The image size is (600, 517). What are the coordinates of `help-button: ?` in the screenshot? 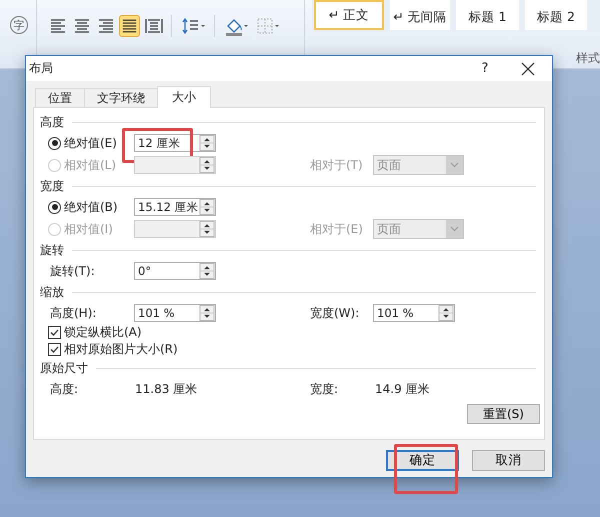 It's located at (485, 68).